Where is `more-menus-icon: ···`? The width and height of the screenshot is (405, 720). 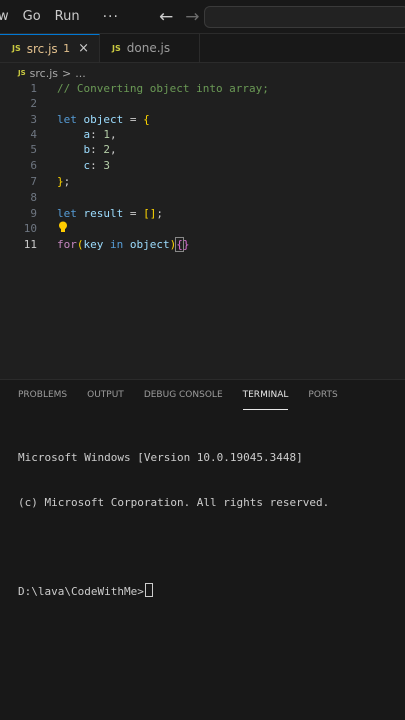
more-menus-icon: ··· is located at coordinates (111, 17).